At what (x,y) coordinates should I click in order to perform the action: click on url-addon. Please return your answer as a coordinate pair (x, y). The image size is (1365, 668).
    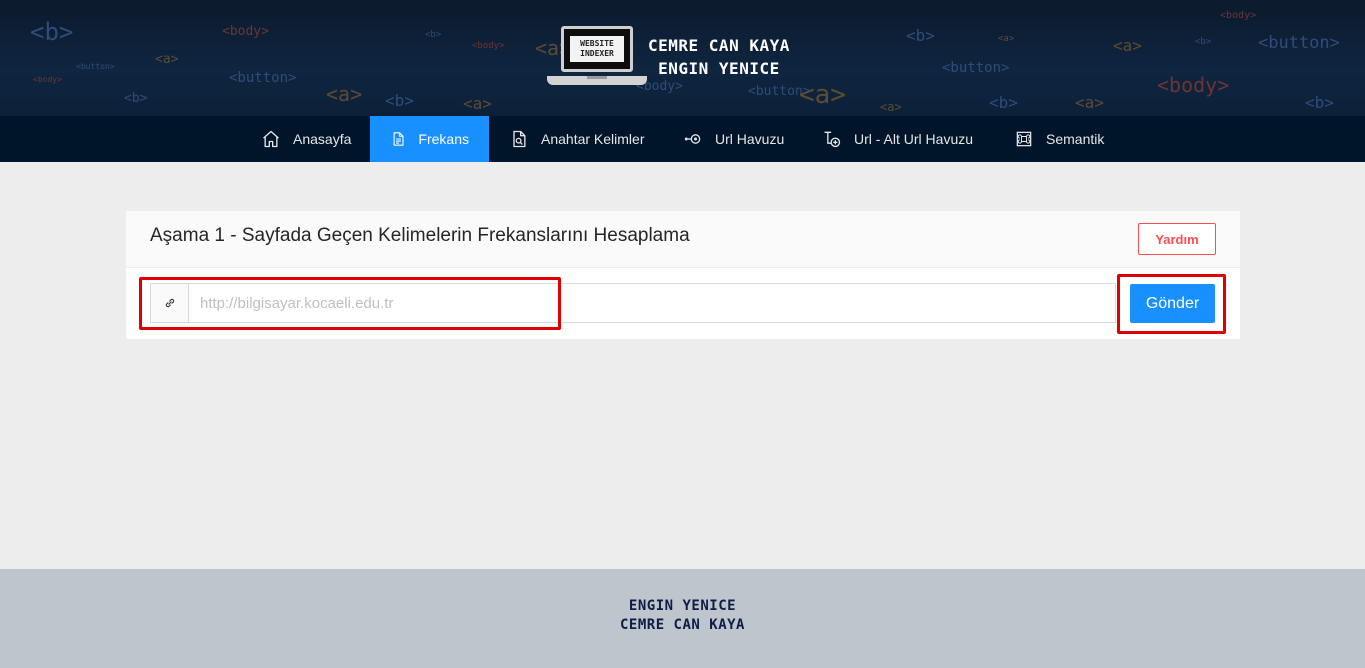
    Looking at the image, I should click on (170, 303).